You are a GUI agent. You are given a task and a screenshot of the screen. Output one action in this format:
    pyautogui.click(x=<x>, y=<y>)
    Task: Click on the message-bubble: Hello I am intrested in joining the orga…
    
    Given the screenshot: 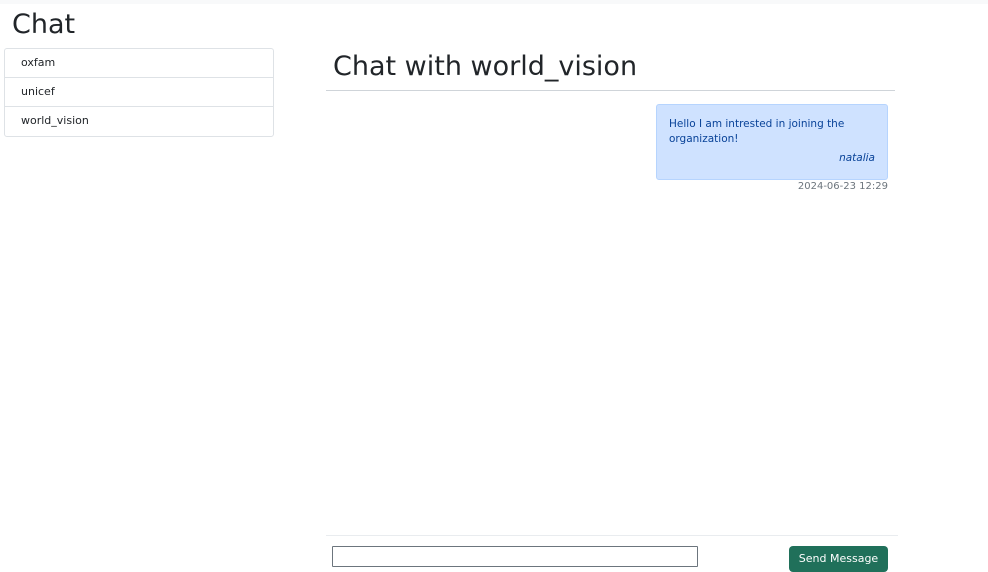 What is the action you would take?
    pyautogui.click(x=772, y=142)
    